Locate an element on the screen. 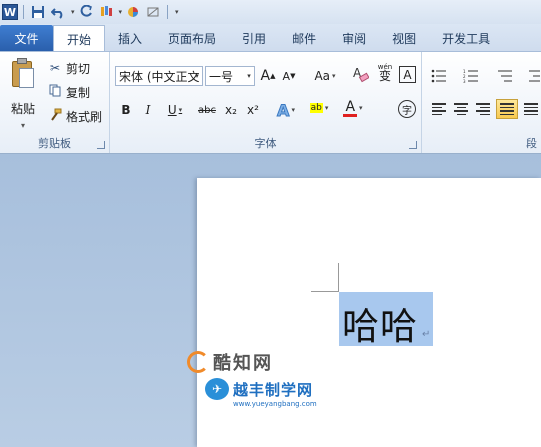 The width and height of the screenshot is (541, 447). justify-button is located at coordinates (507, 109).